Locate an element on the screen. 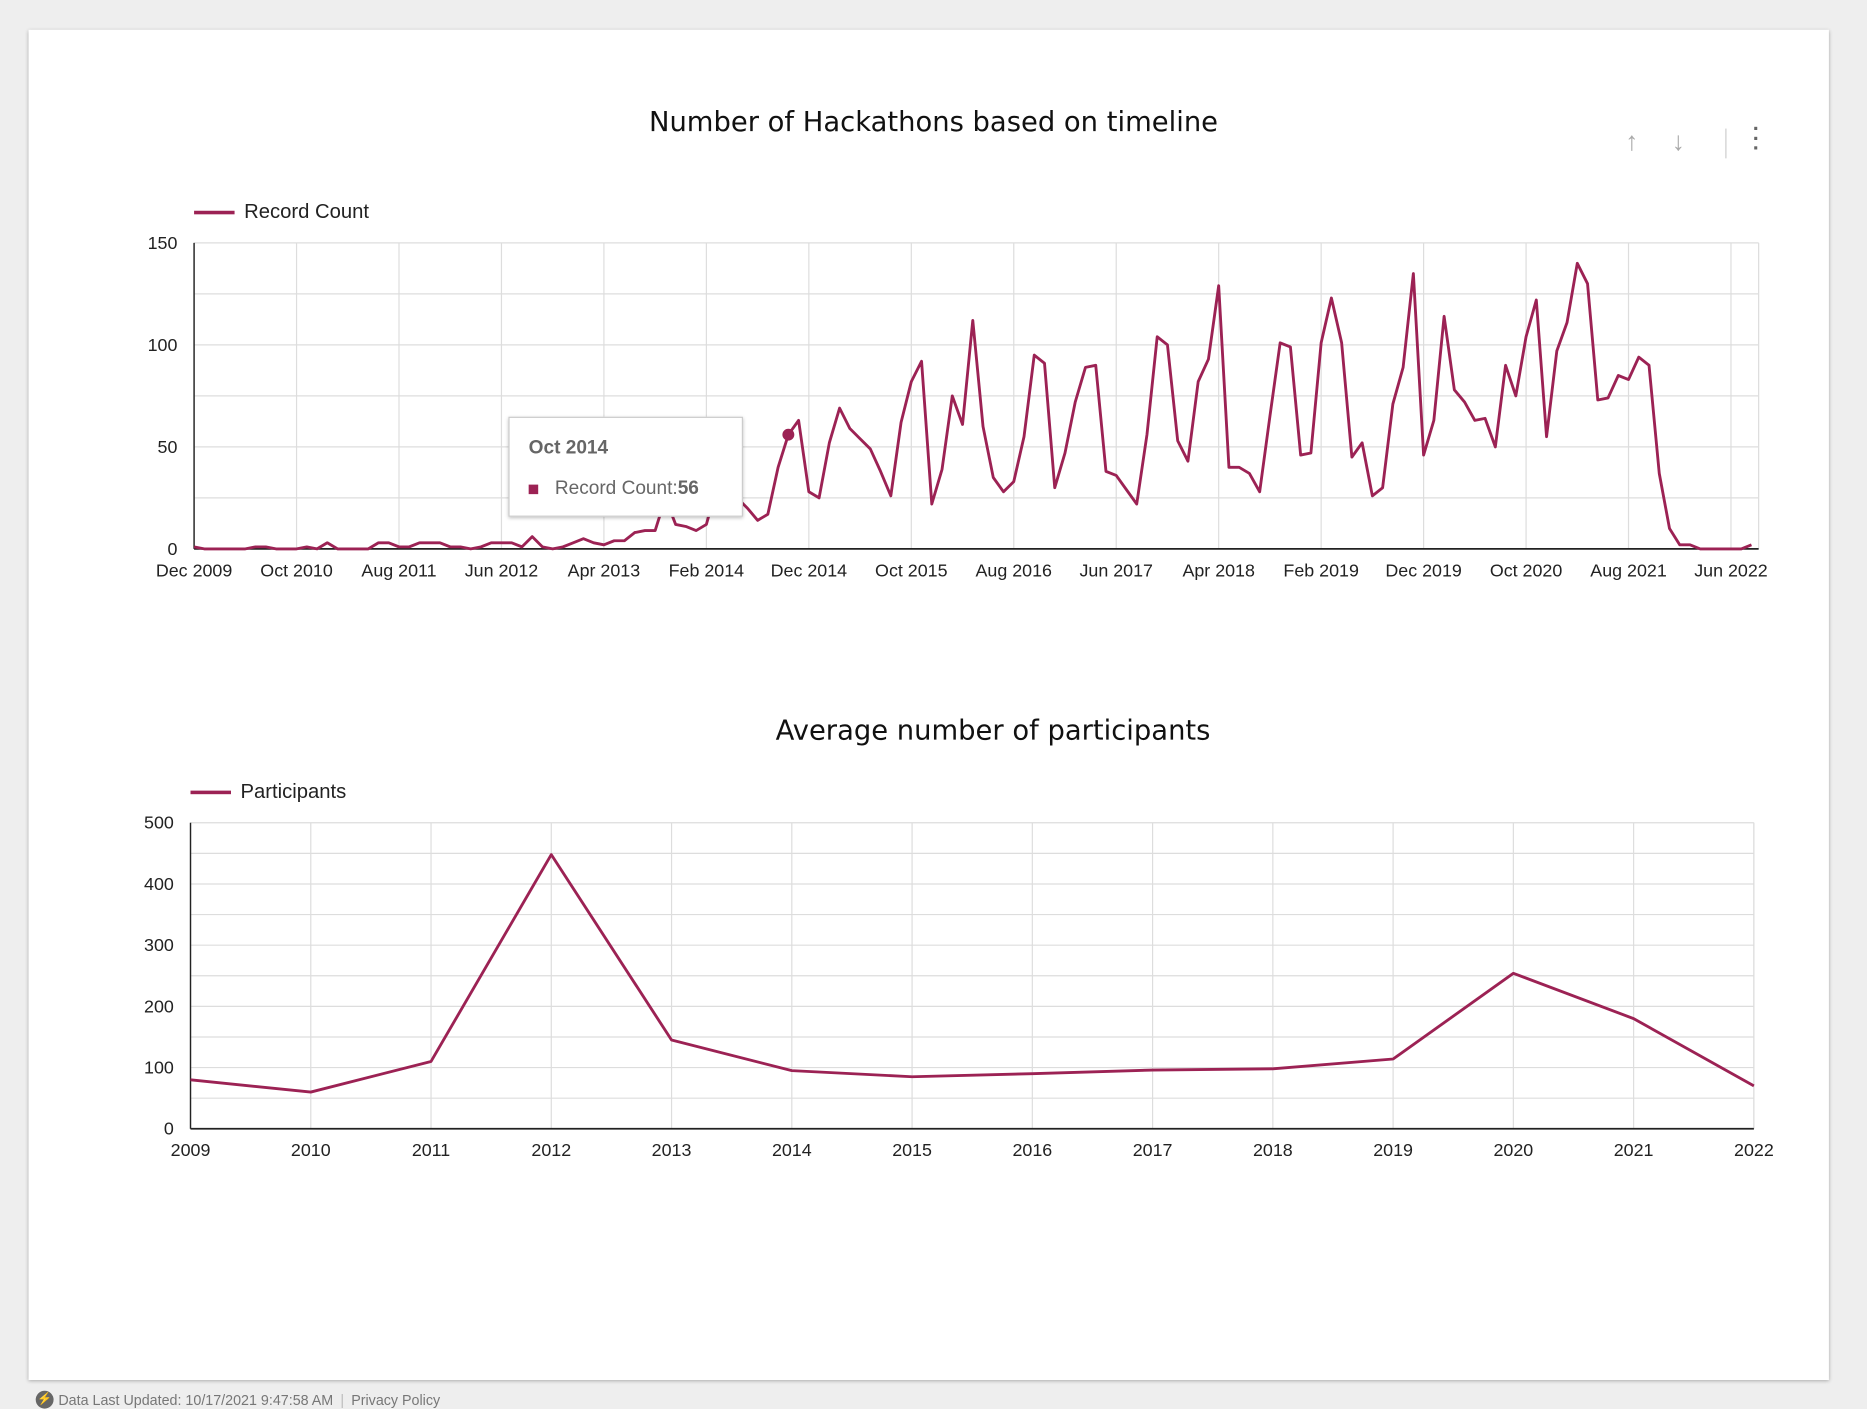  x-tick-label: 2020 is located at coordinates (1513, 1150).